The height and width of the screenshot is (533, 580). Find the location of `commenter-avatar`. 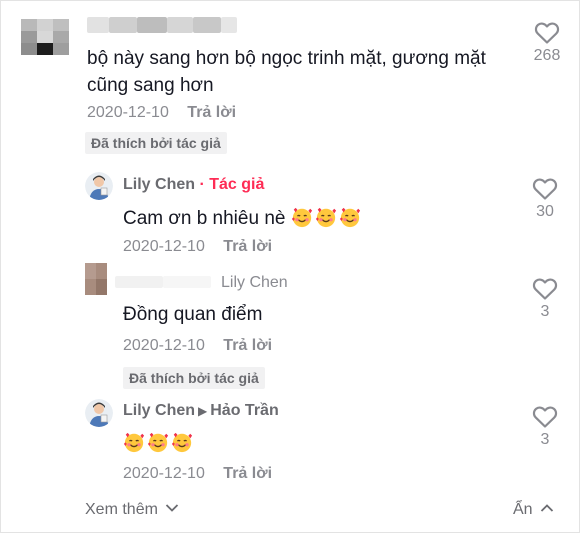

commenter-avatar is located at coordinates (45, 37).